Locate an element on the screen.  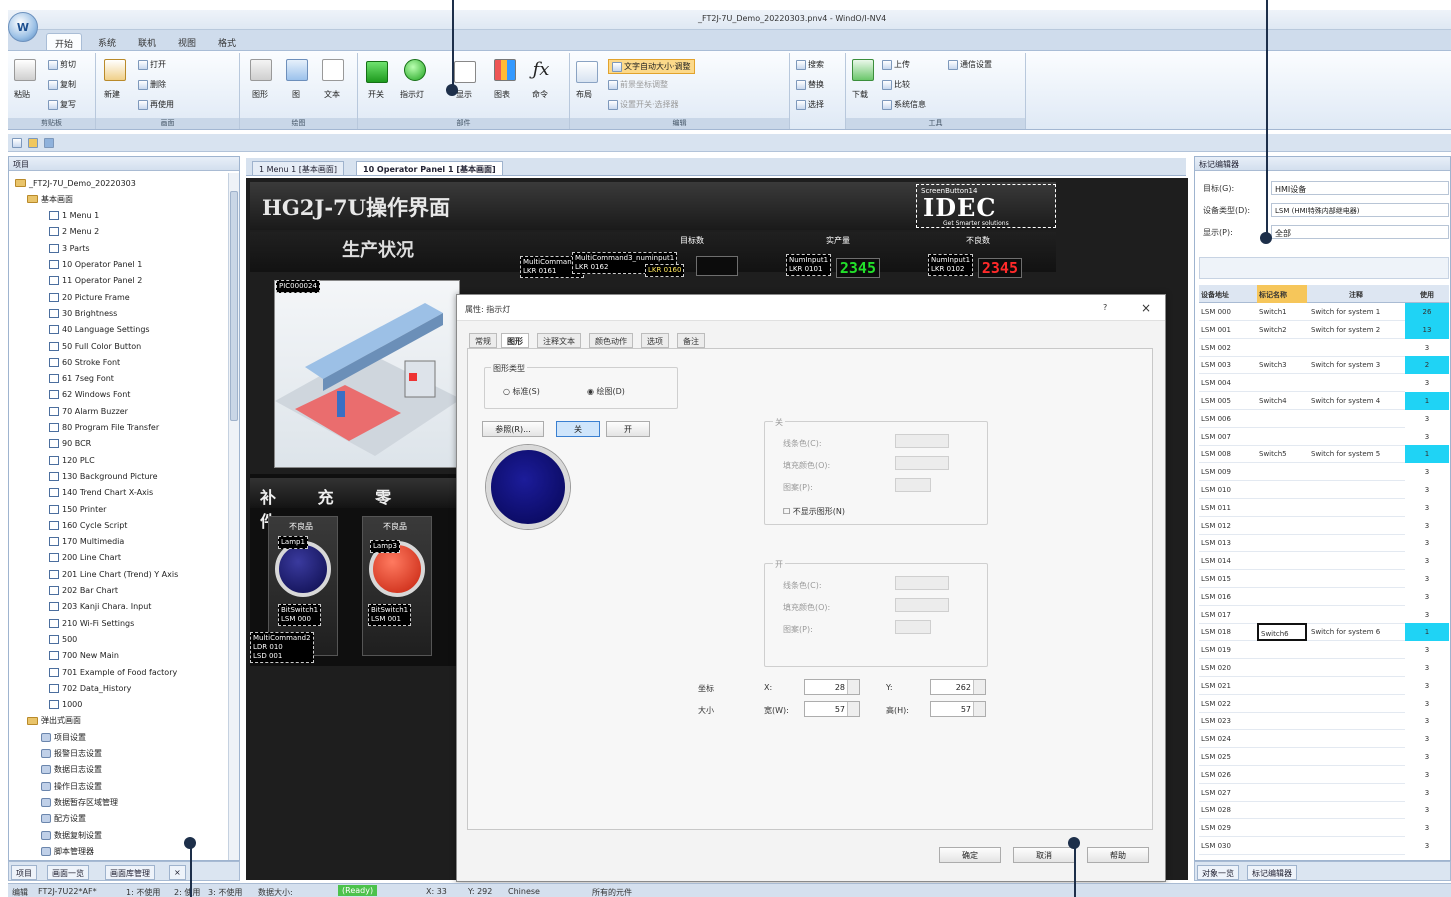
ribbon-tab-home: 开始 is located at coordinates (64, 41).